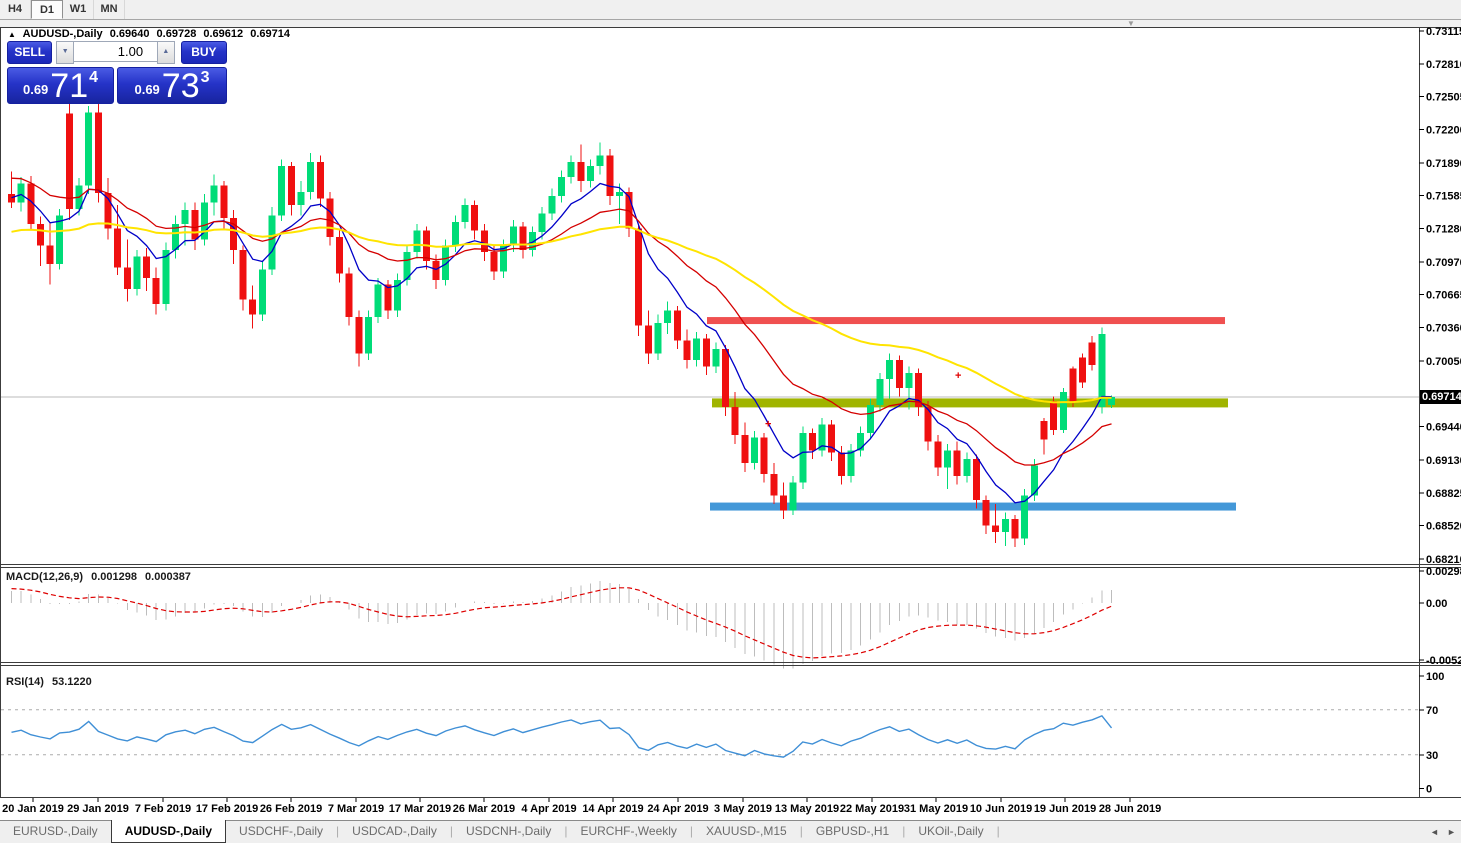  What do you see at coordinates (548, 809) in the screenshot?
I see `date-axis-label: 4 Apr 2019` at bounding box center [548, 809].